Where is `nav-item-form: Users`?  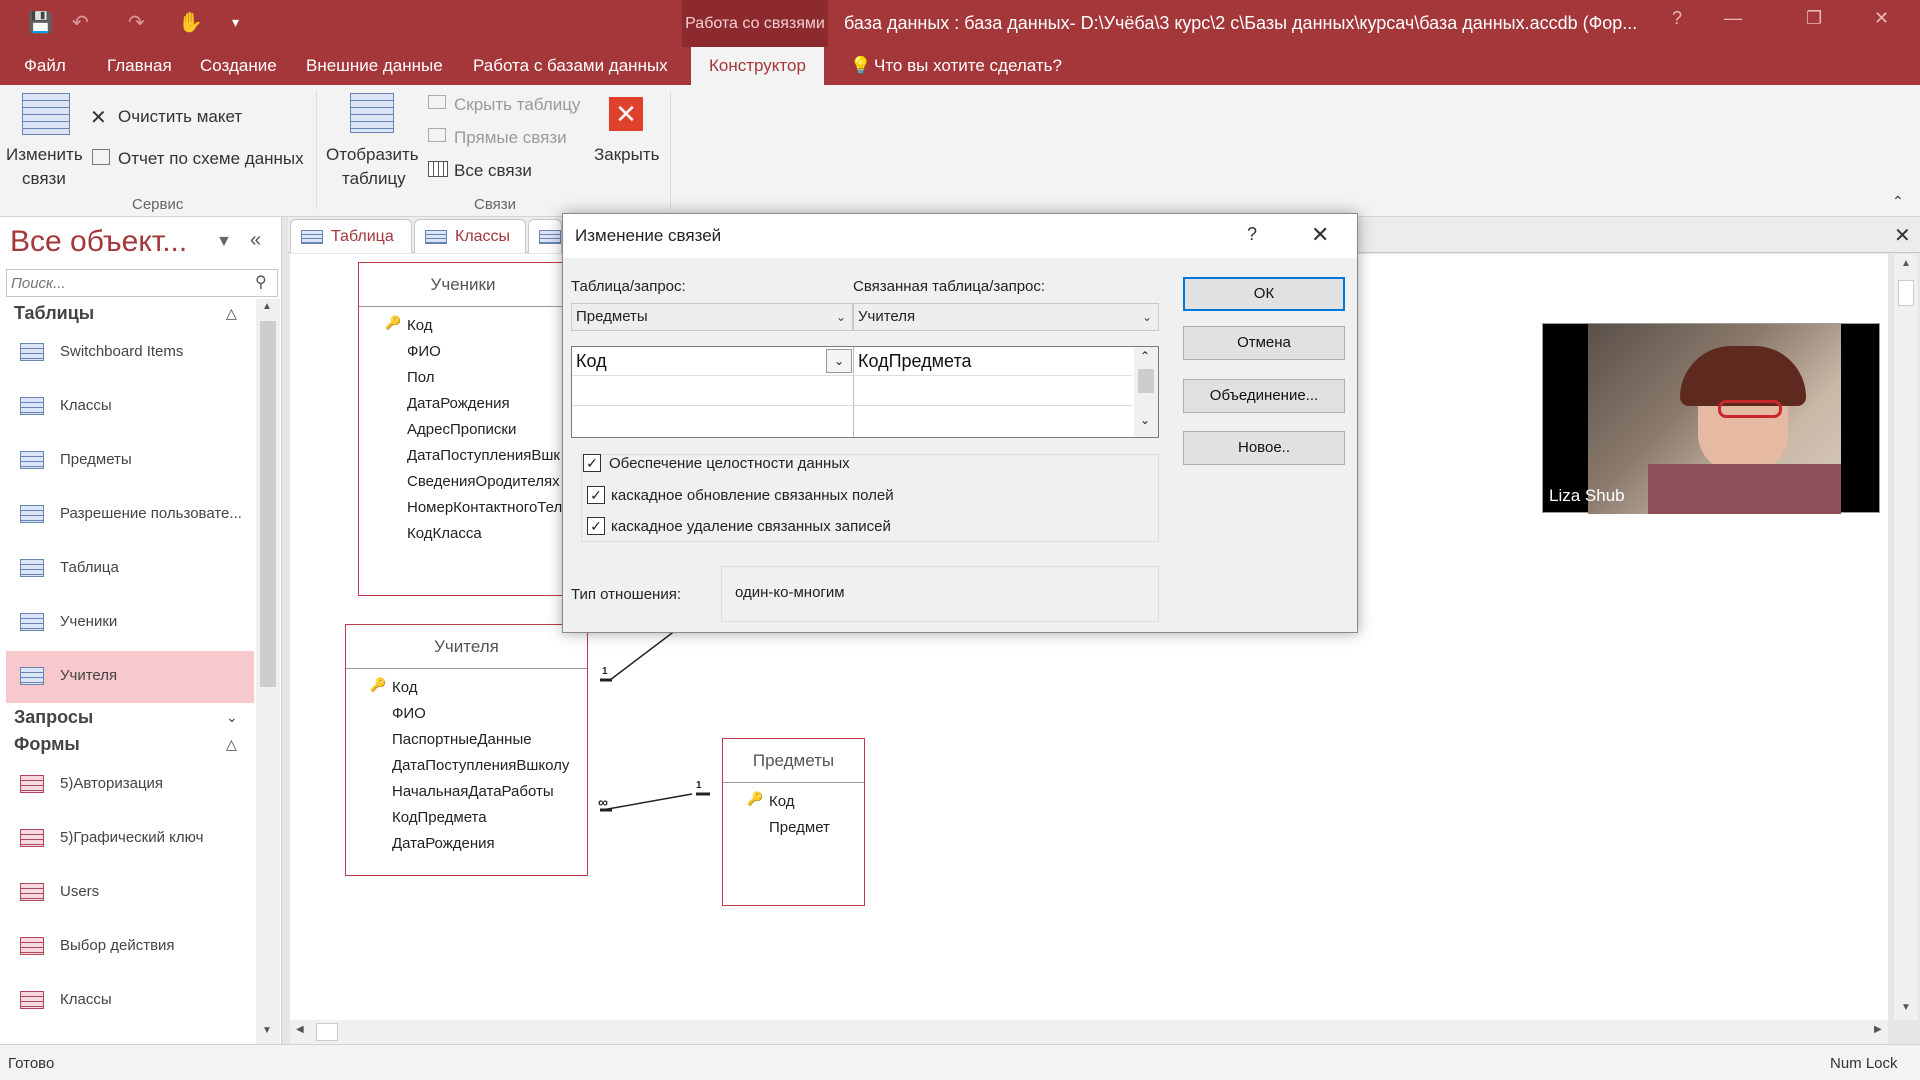 nav-item-form: Users is located at coordinates (130, 893).